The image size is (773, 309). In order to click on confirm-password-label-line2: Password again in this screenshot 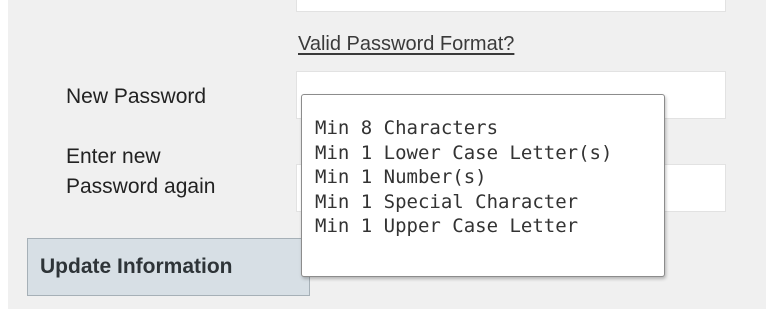, I will do `click(141, 186)`.